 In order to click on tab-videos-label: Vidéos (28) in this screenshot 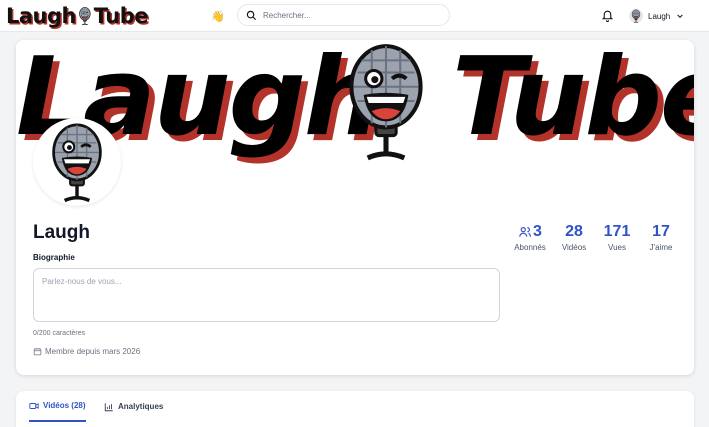, I will do `click(64, 405)`.